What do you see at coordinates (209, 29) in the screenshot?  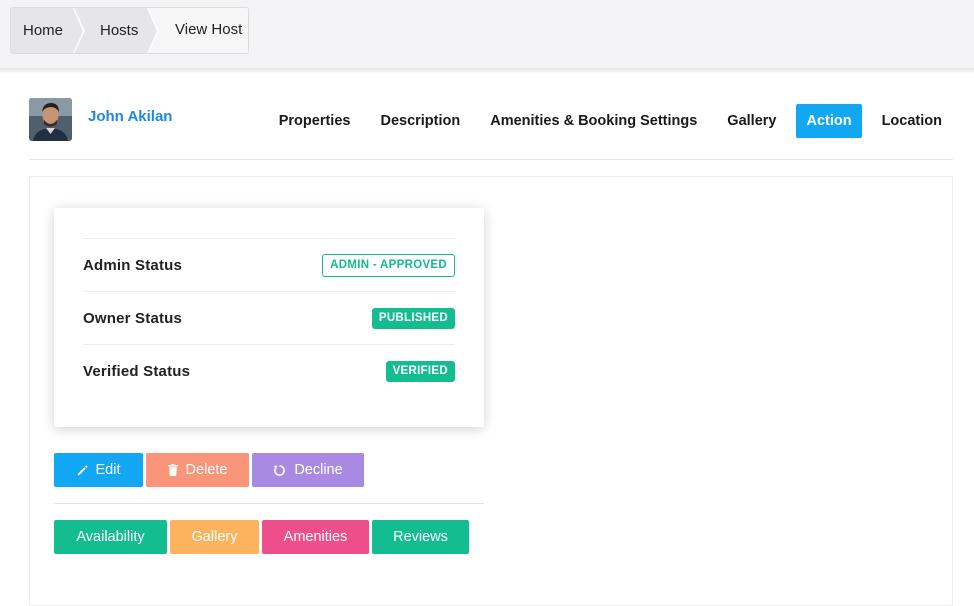 I see `breadcrumb-current-label: View Host` at bounding box center [209, 29].